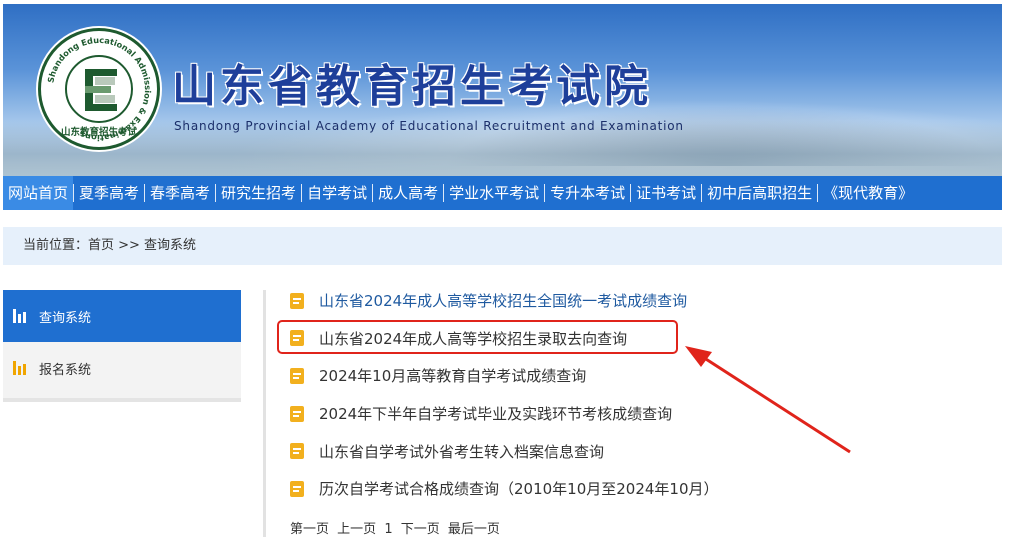  I want to click on sidebar-item-label: 查询系统, so click(65, 318).